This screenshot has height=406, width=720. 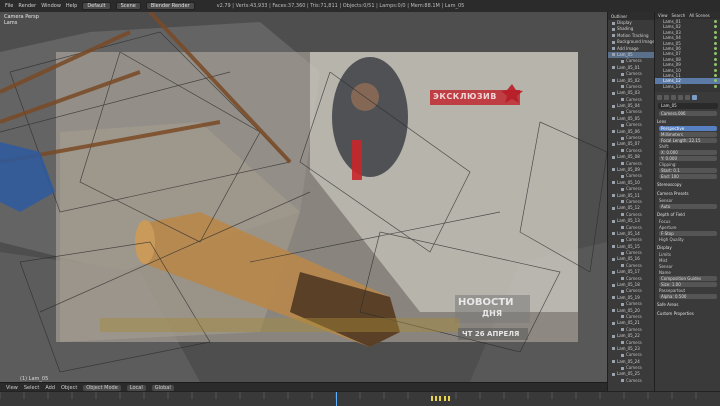 I want to click on clip-start-field: Start: 0.1, so click(x=688, y=170).